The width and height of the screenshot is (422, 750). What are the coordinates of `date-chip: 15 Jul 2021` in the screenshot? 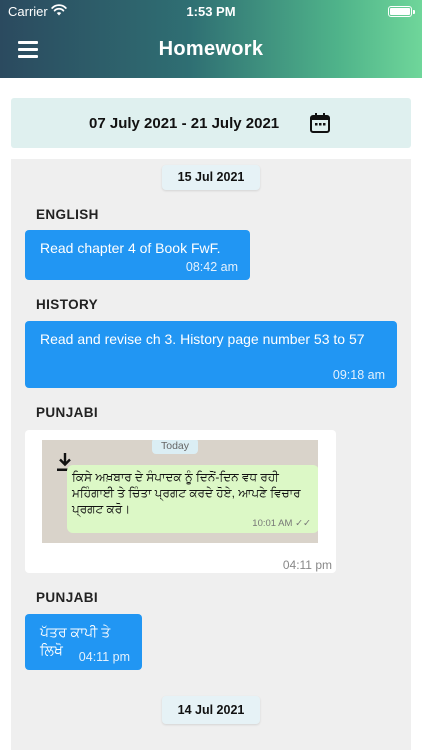 It's located at (211, 177).